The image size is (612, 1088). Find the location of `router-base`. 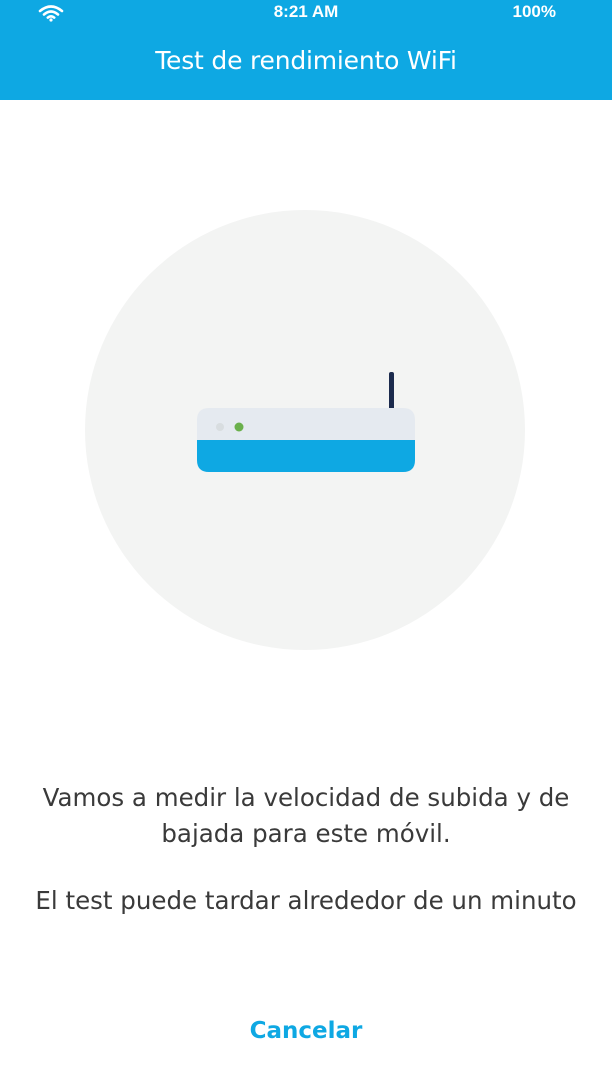

router-base is located at coordinates (306, 455).